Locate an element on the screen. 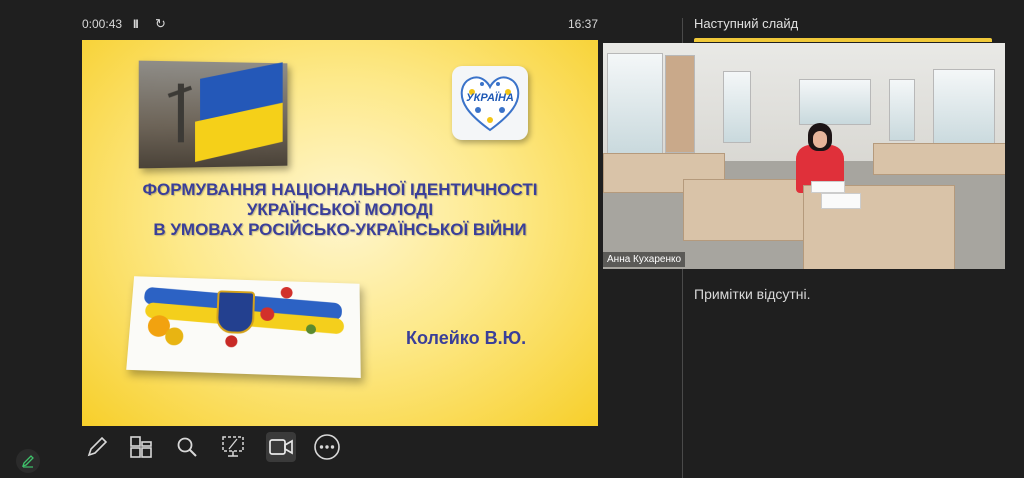 This screenshot has width=1024, height=478. magnifier-icon is located at coordinates (187, 447).